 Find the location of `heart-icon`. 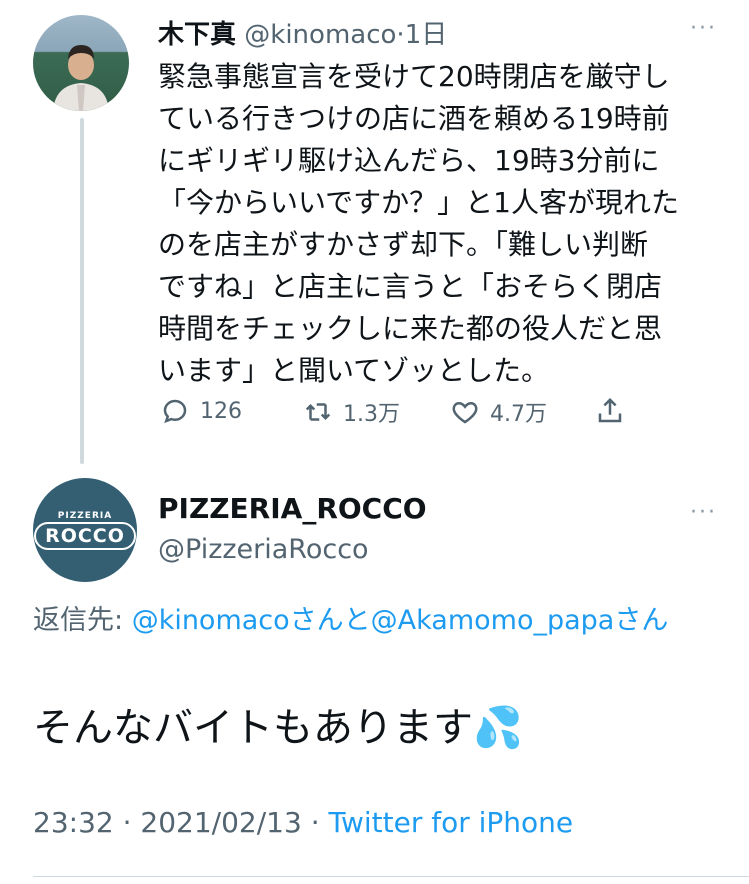

heart-icon is located at coordinates (465, 412).